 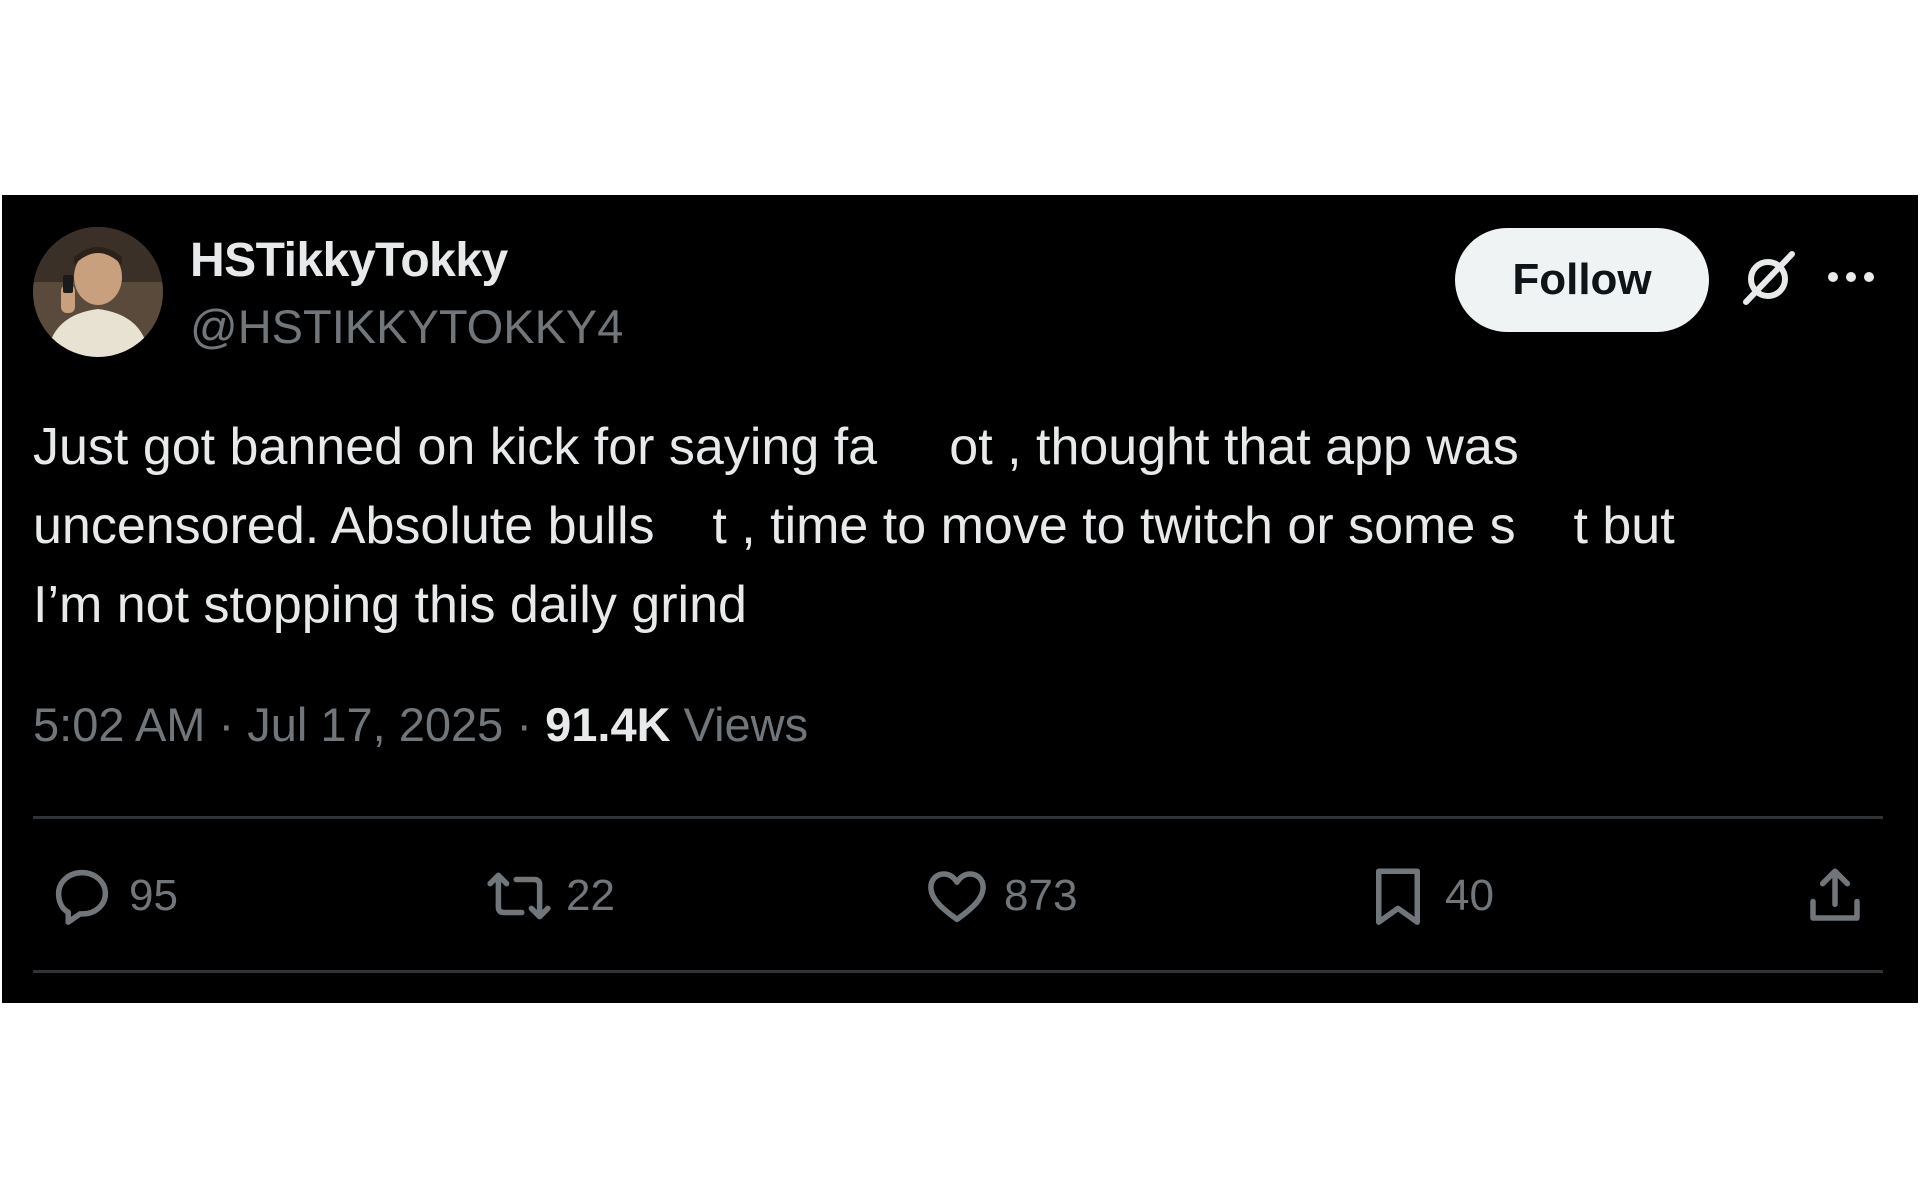 What do you see at coordinates (406, 326) in the screenshot?
I see `user-handle: @HSTIKKYTOKKY4` at bounding box center [406, 326].